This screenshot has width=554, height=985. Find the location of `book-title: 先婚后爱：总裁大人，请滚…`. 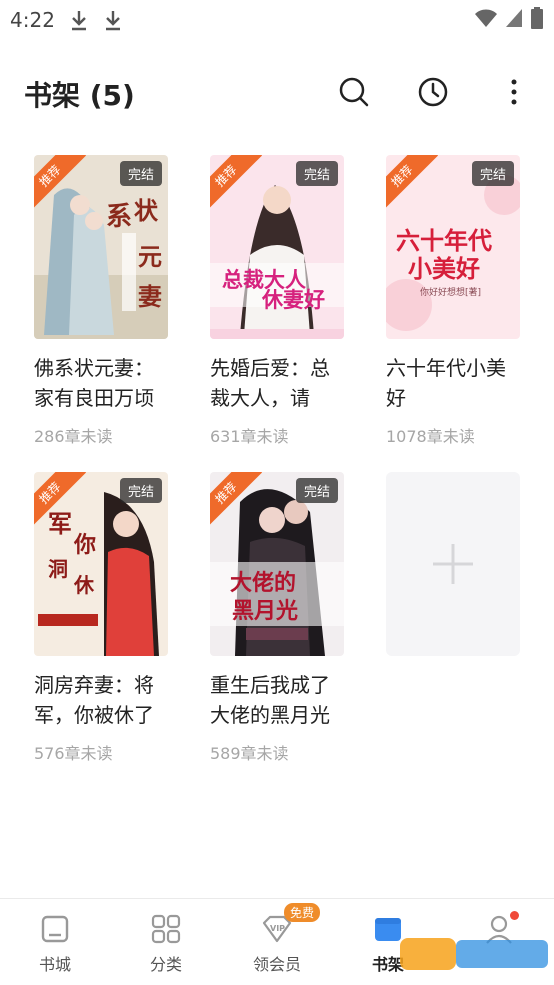

book-title: 先婚后爱：总裁大人，请滚… is located at coordinates (277, 383).